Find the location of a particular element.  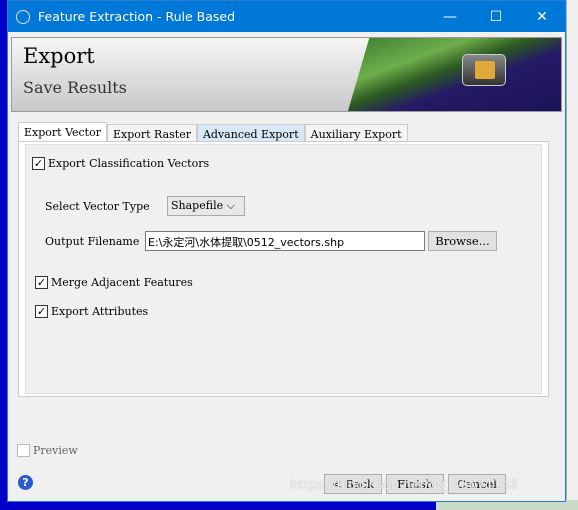

page-title: Export is located at coordinates (59, 56).